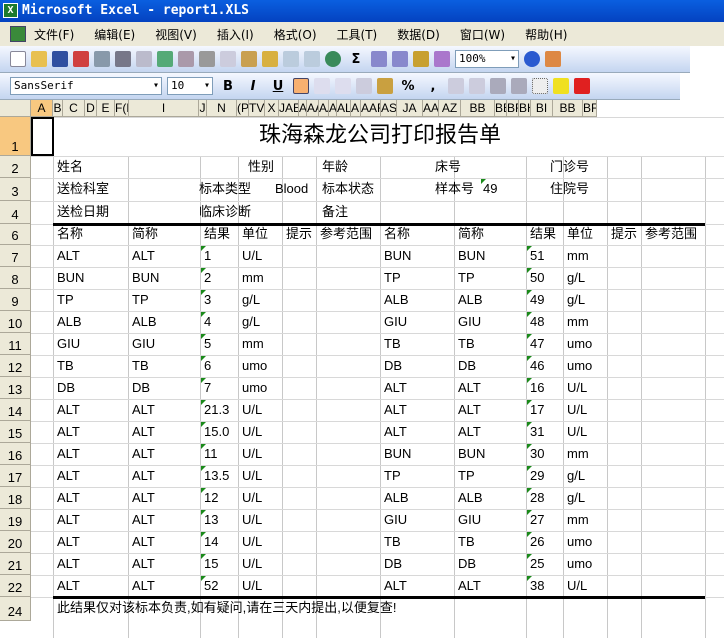 This screenshot has height=638, width=724. Describe the element at coordinates (176, 34) in the screenshot. I see `menu-item: 视图(V)` at that location.